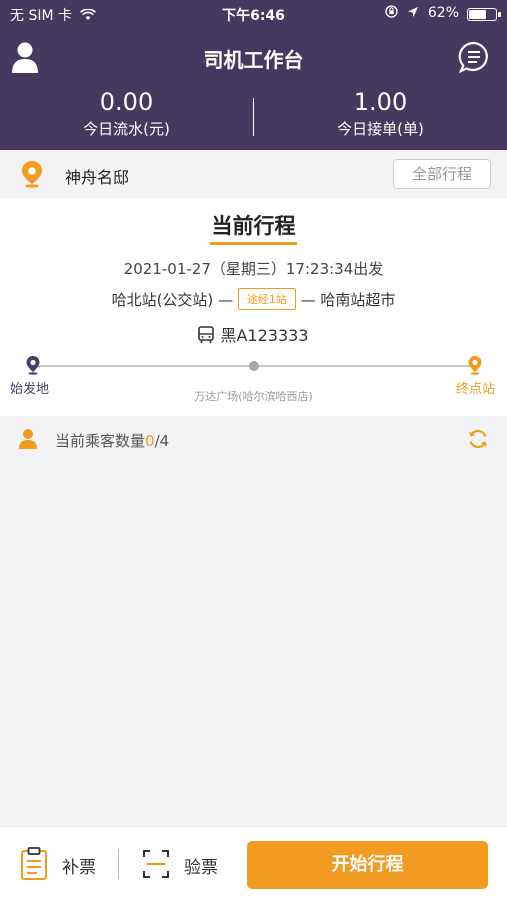 Image resolution: width=507 pixels, height=900 pixels. I want to click on route-from: 哈北站(公交站), so click(162, 300).